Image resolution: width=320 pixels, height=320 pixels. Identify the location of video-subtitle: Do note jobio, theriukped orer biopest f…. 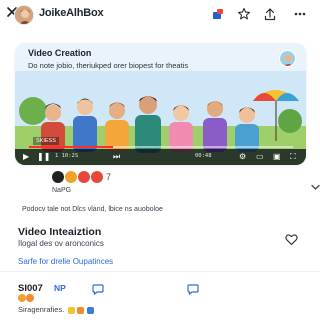
(108, 65).